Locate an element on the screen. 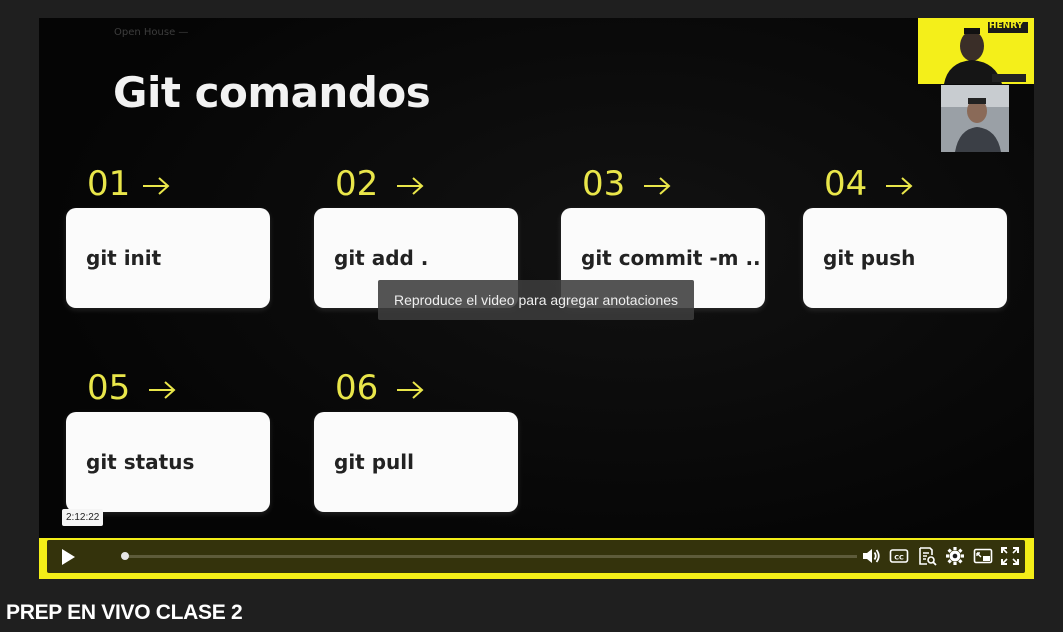 This screenshot has width=1063, height=632. svg-text: CC is located at coordinates (899, 558).